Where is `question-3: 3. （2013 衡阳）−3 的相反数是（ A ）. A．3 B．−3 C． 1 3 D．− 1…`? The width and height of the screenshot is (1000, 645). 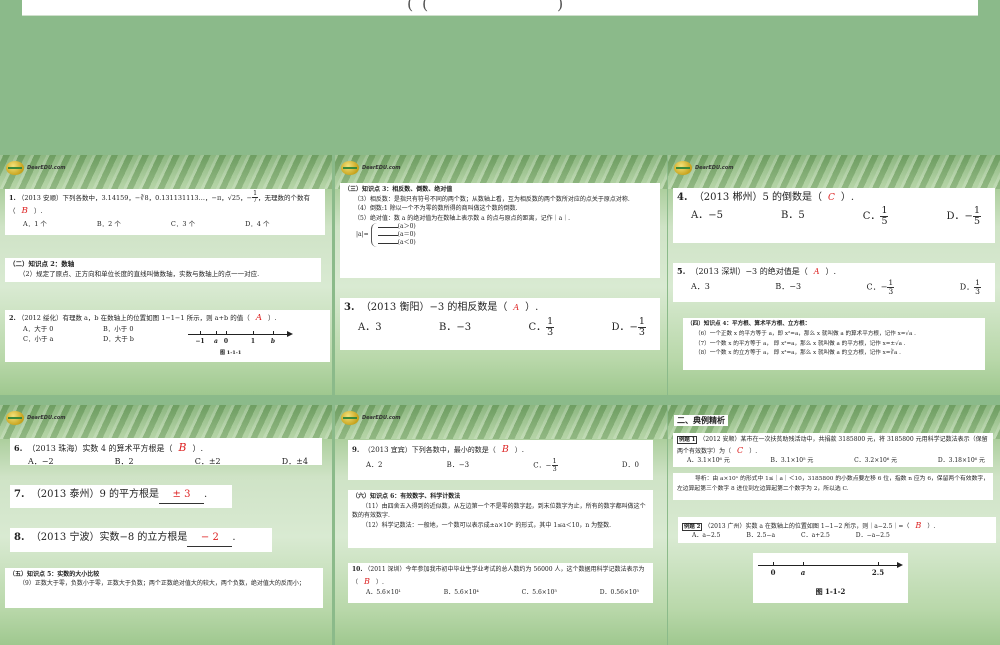 question-3: 3. （2013 衡阳）−3 的相反数是（ A ）. A．3 B．−3 C． 1 3 D．− 1… is located at coordinates (500, 324).